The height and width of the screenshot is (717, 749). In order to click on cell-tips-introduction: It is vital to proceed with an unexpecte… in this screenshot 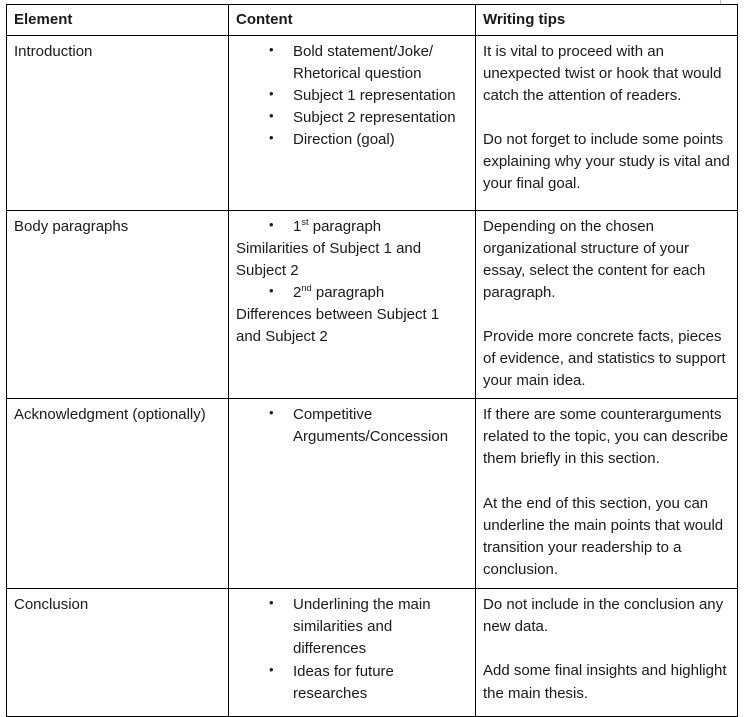, I will do `click(606, 123)`.